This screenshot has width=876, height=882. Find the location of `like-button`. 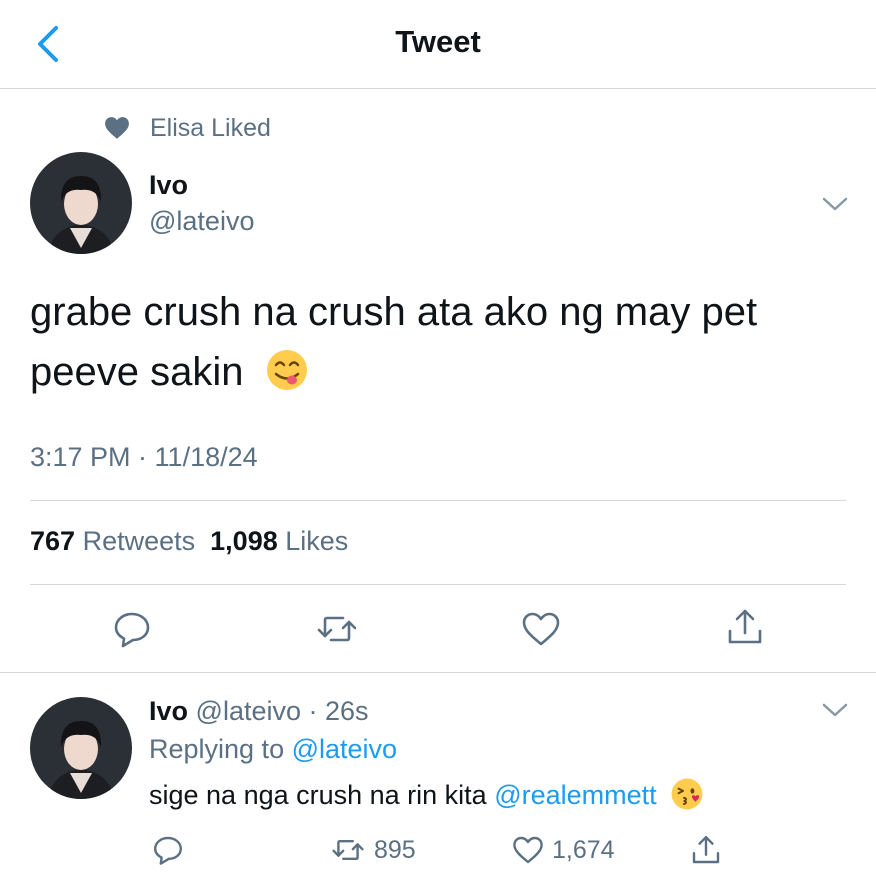

like-button is located at coordinates (541, 629).